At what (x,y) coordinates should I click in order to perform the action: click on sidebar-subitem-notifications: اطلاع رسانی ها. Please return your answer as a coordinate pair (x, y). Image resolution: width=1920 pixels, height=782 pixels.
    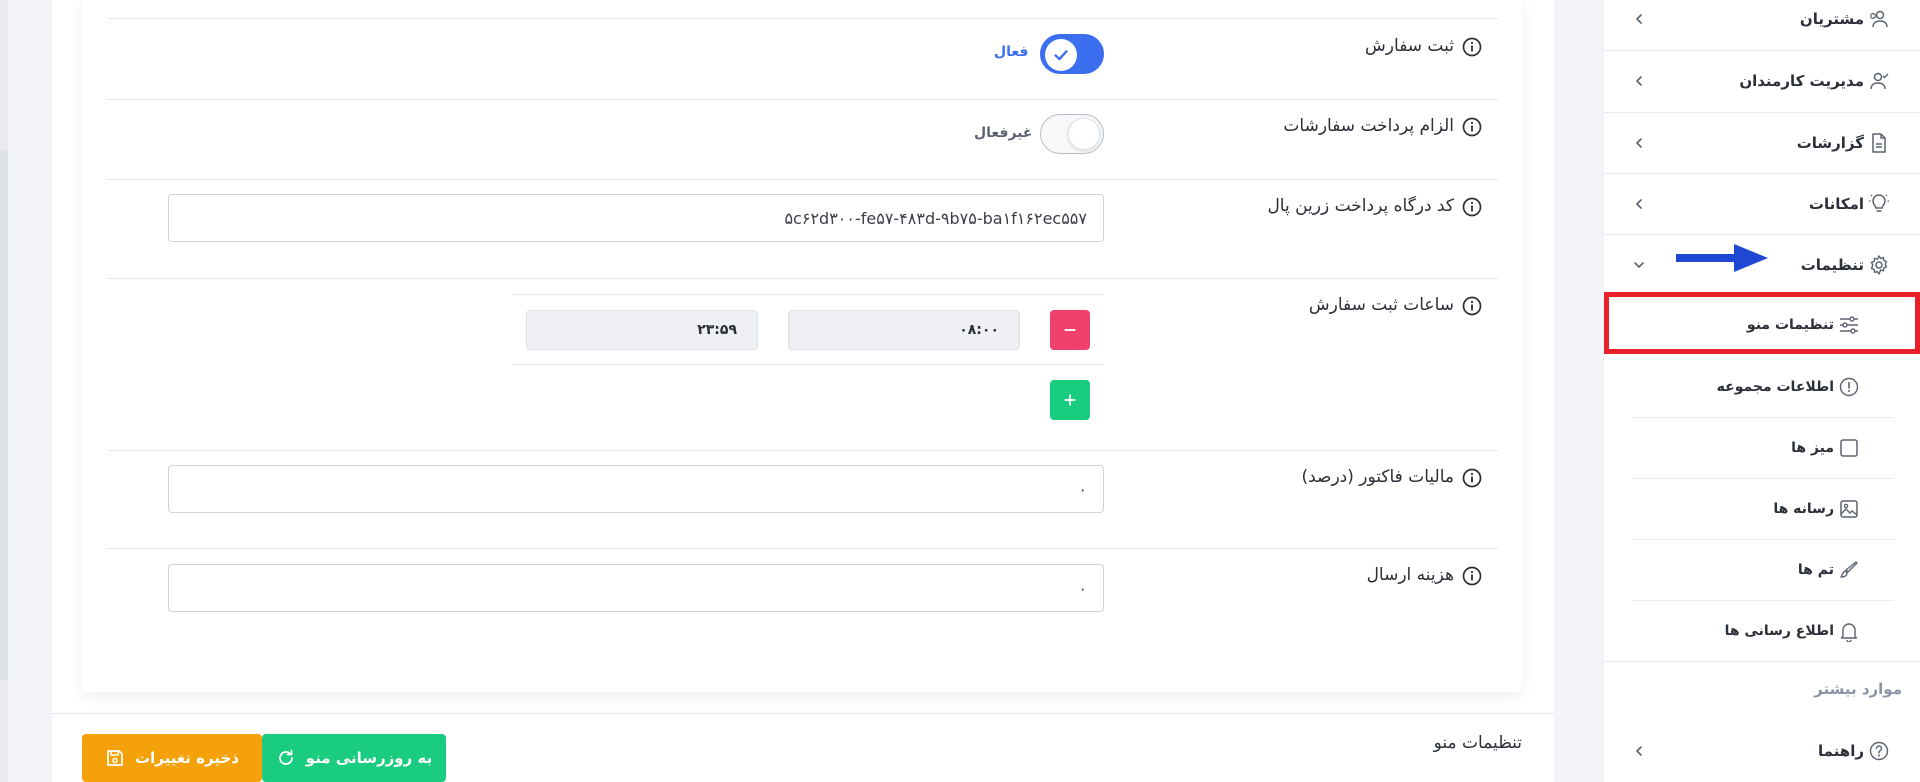
    Looking at the image, I should click on (1763, 630).